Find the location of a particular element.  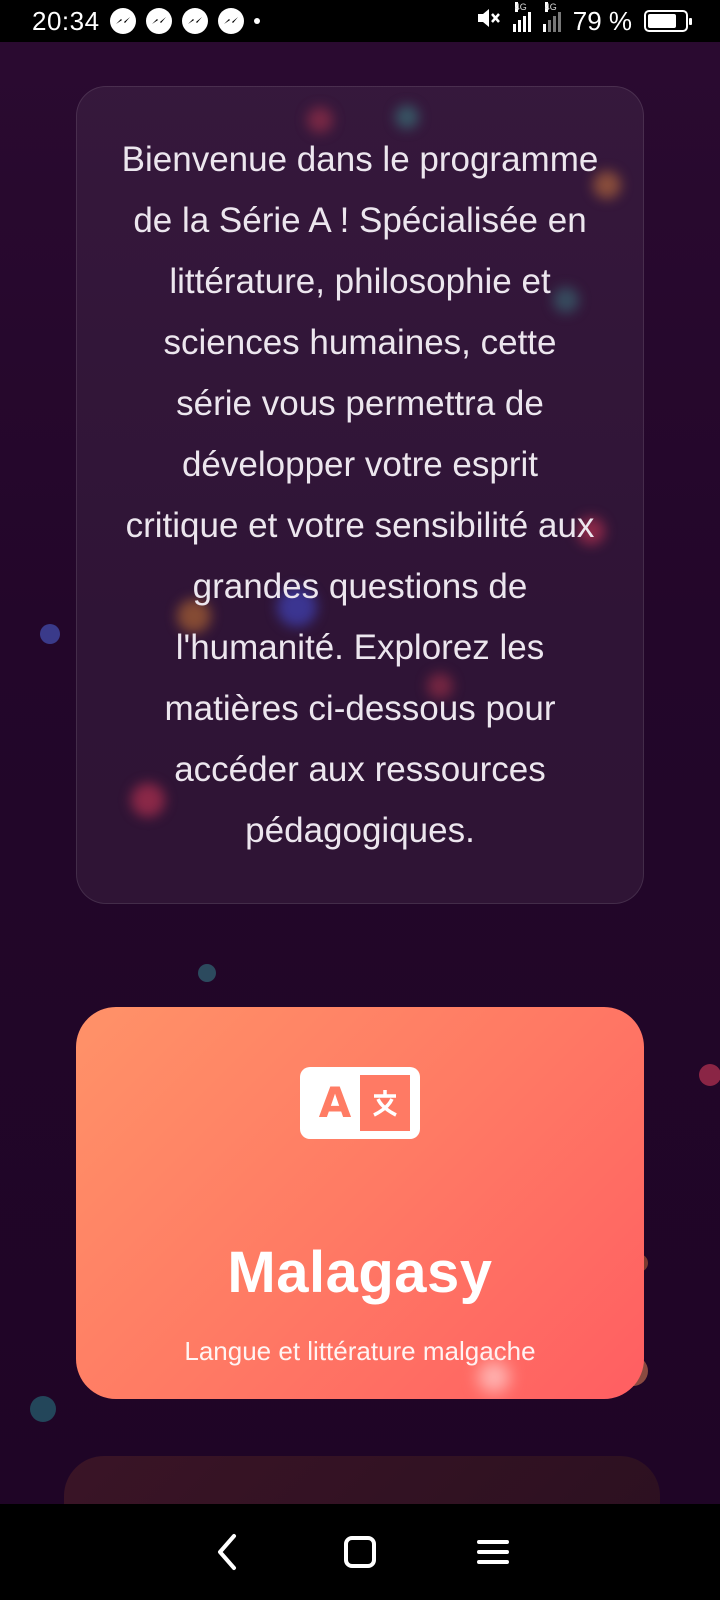

status-right: 4G 4G 79 % is located at coordinates (583, 19).